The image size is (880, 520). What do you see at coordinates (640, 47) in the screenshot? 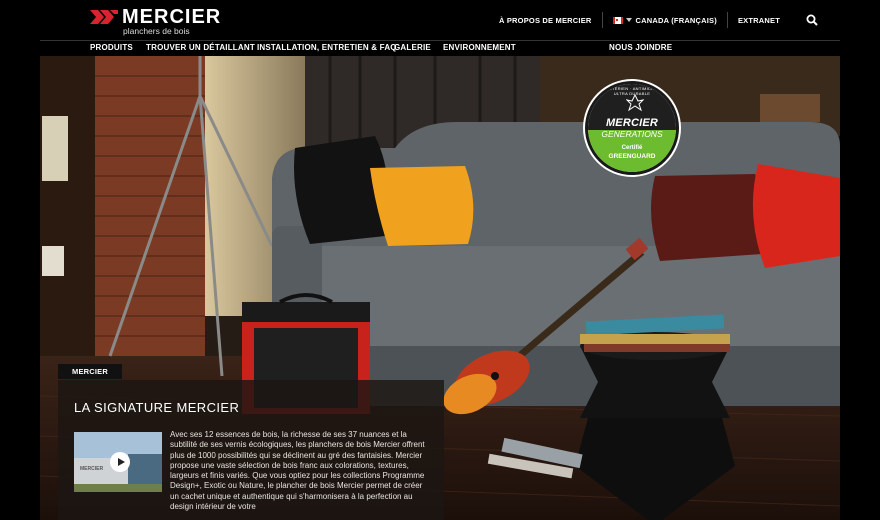
I see `nav-item-nous-joindre: NOUS JOINDRE` at bounding box center [640, 47].